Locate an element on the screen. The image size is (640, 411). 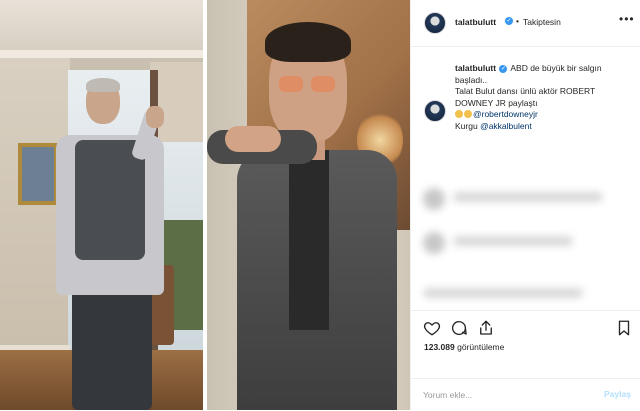
view-count-number: 123.089 is located at coordinates (439, 347).